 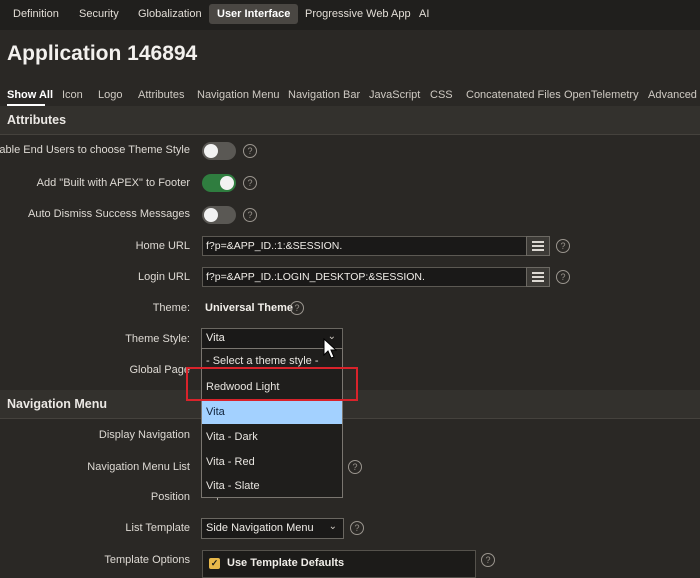 I want to click on tab-security: Security, so click(x=99, y=14).